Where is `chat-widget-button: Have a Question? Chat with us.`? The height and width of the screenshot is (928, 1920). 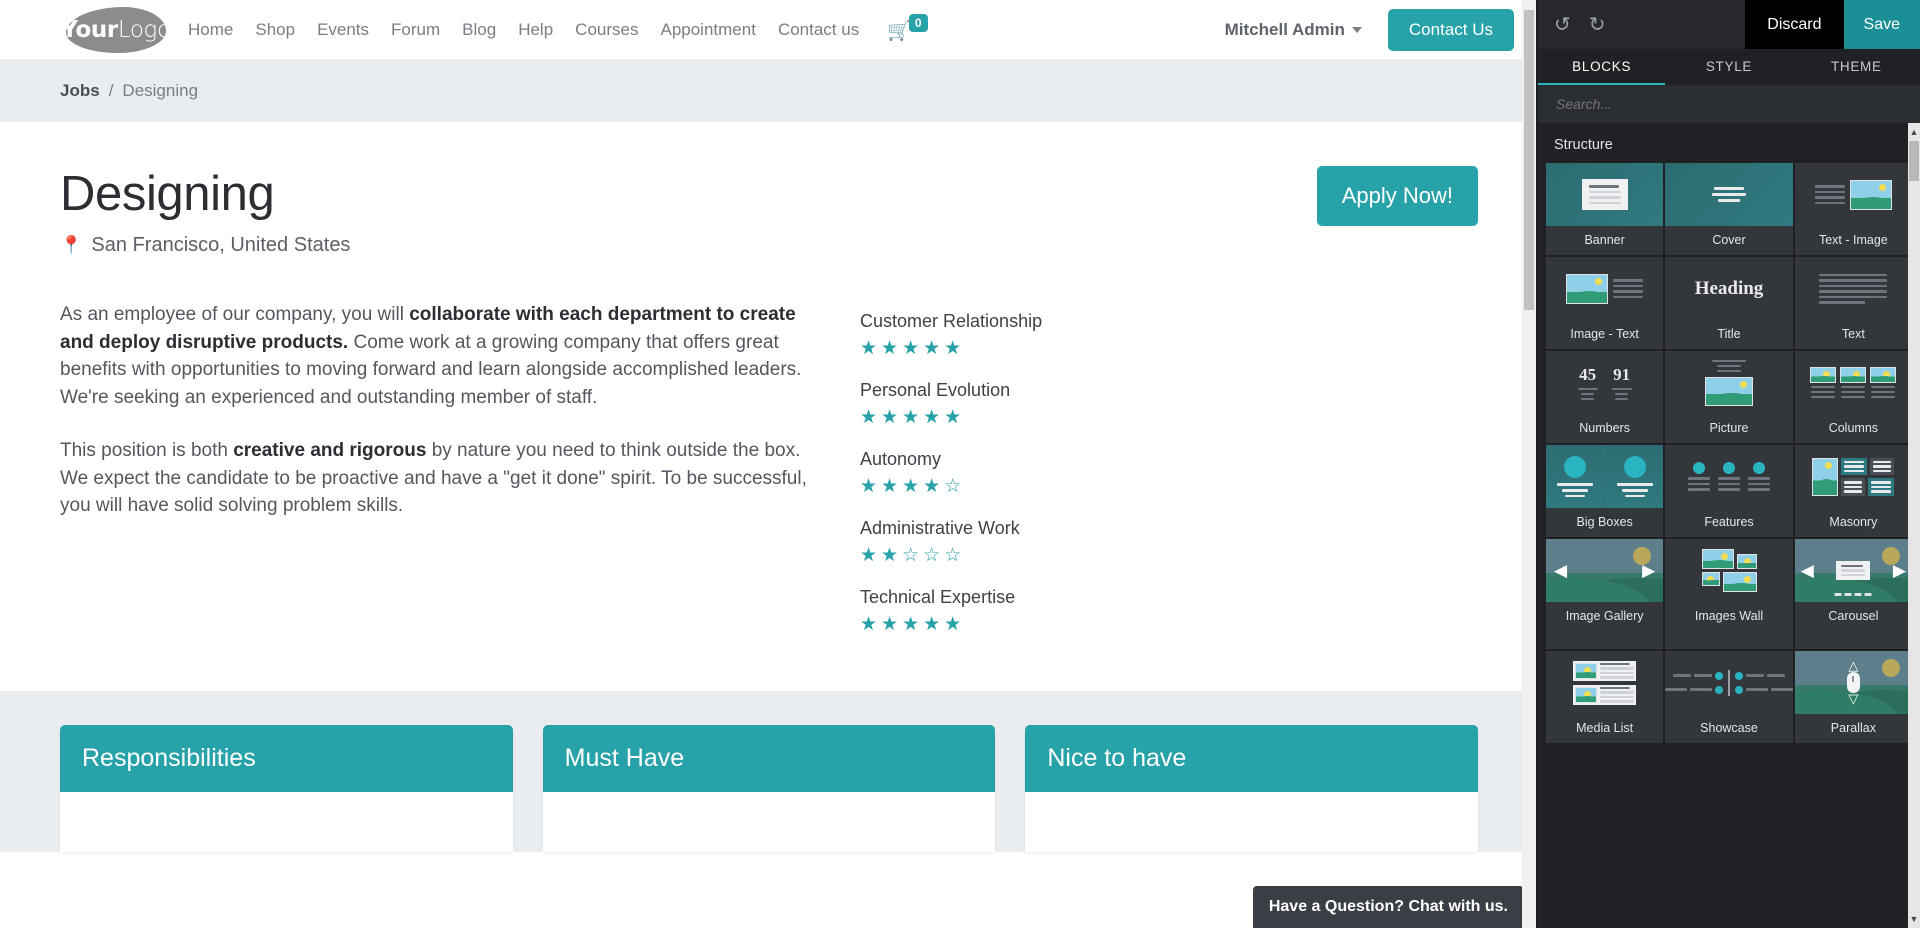
chat-widget-button: Have a Question? Chat with us. is located at coordinates (1388, 907).